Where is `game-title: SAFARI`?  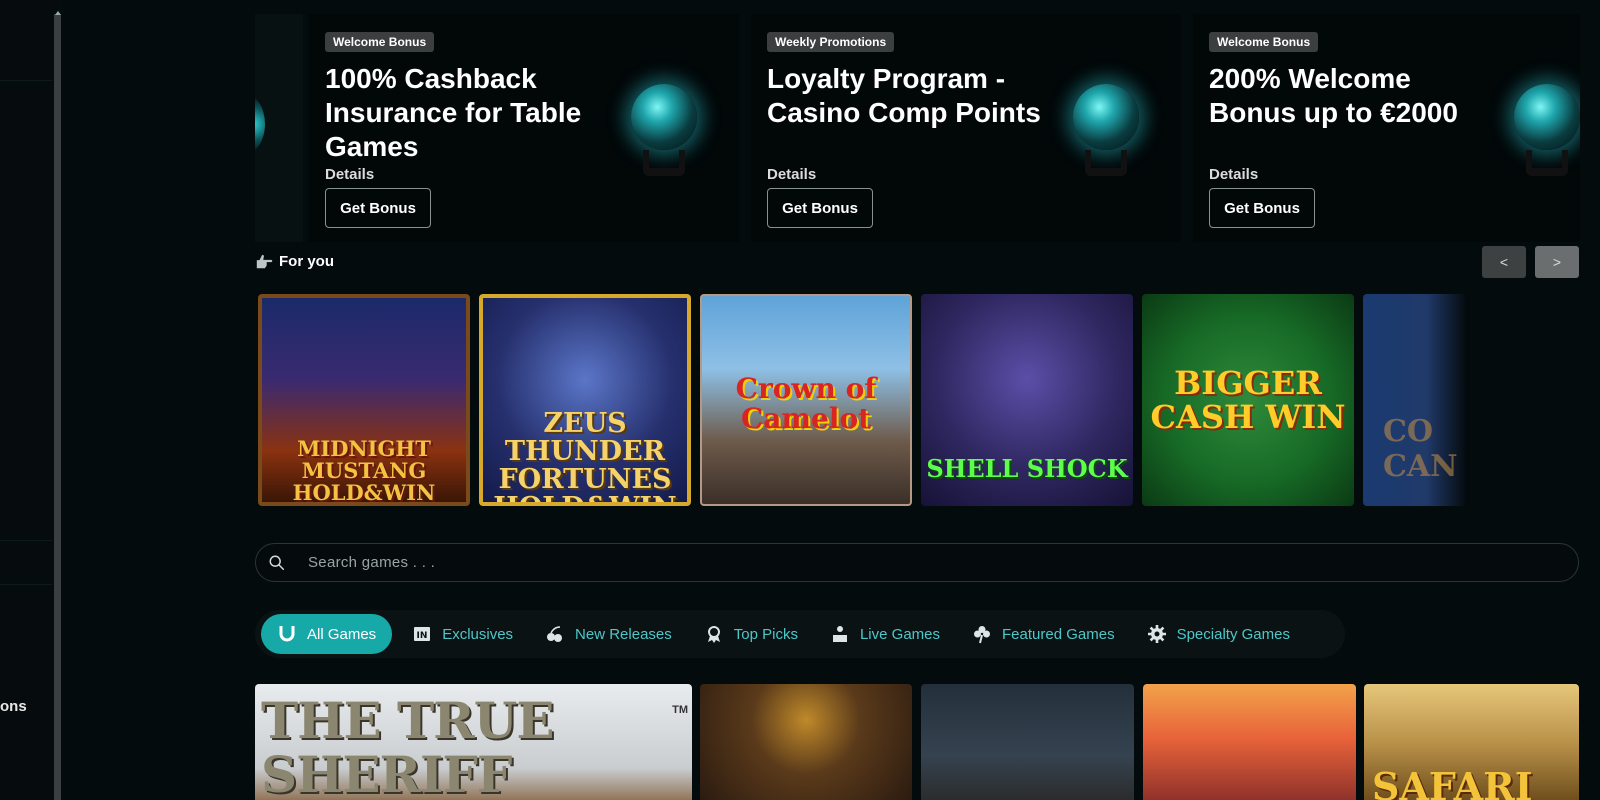 game-title: SAFARI is located at coordinates (1452, 782).